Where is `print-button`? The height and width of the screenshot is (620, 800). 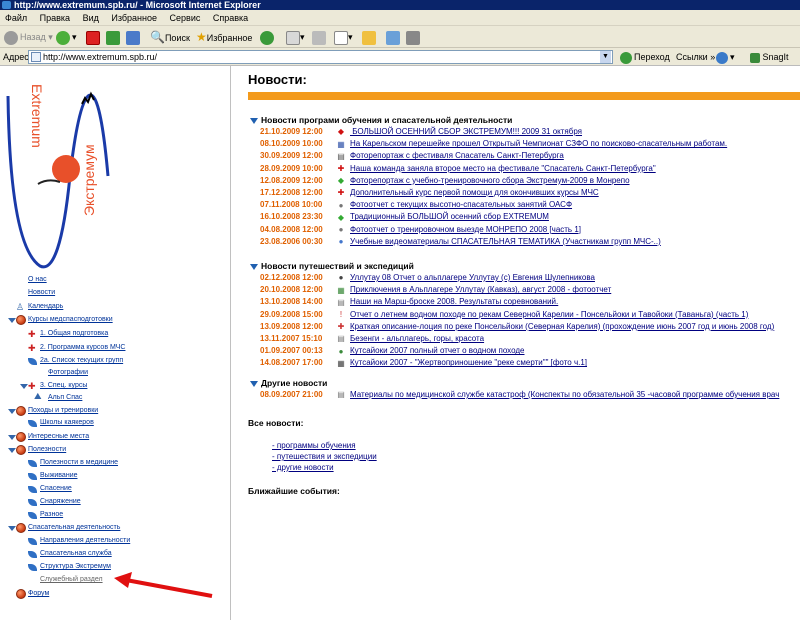 print-button is located at coordinates (319, 37).